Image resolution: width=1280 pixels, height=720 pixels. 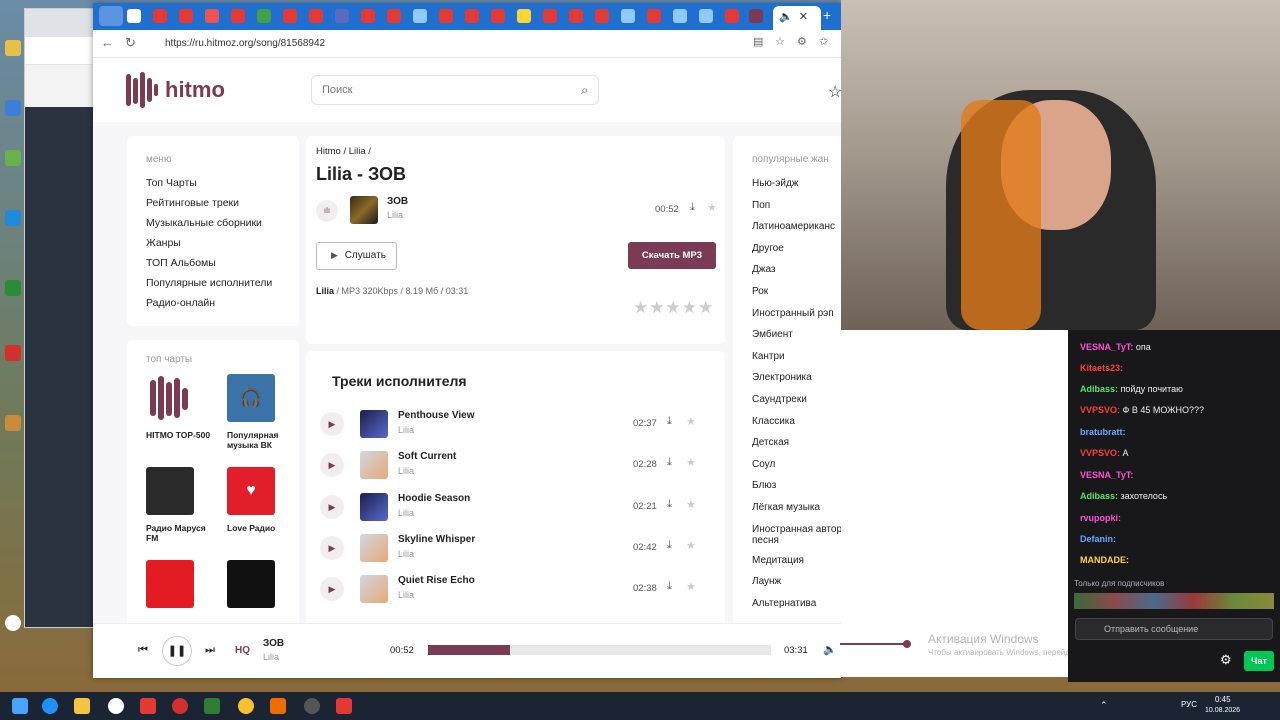 I want to click on pause-button: ❚❚, so click(x=177, y=651).